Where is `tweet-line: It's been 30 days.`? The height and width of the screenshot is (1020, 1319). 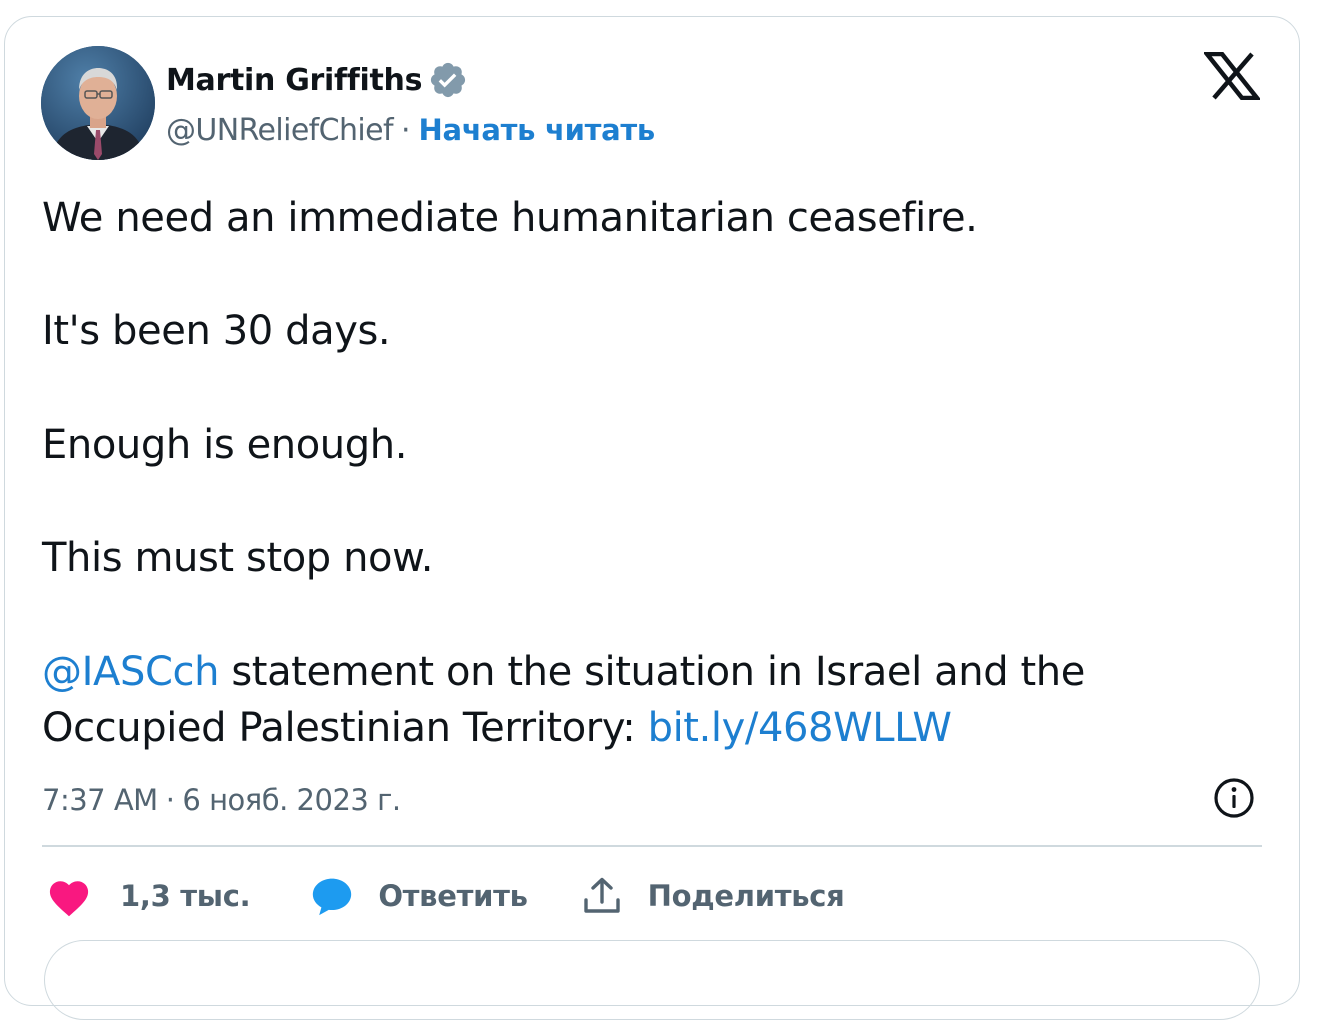
tweet-line: It's been 30 days. is located at coordinates (216, 331).